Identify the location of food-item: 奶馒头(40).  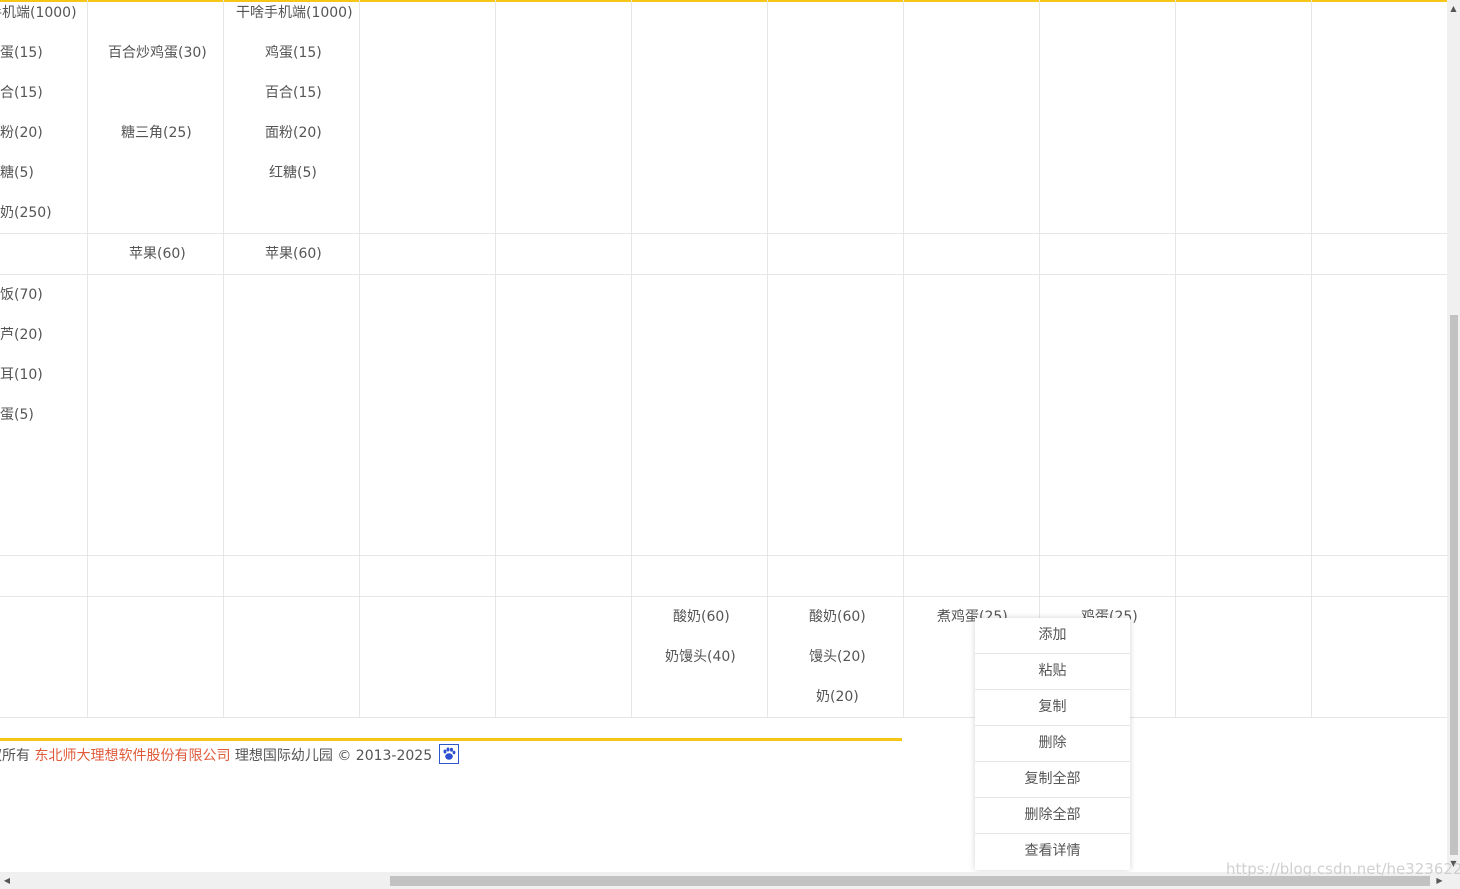
(700, 657).